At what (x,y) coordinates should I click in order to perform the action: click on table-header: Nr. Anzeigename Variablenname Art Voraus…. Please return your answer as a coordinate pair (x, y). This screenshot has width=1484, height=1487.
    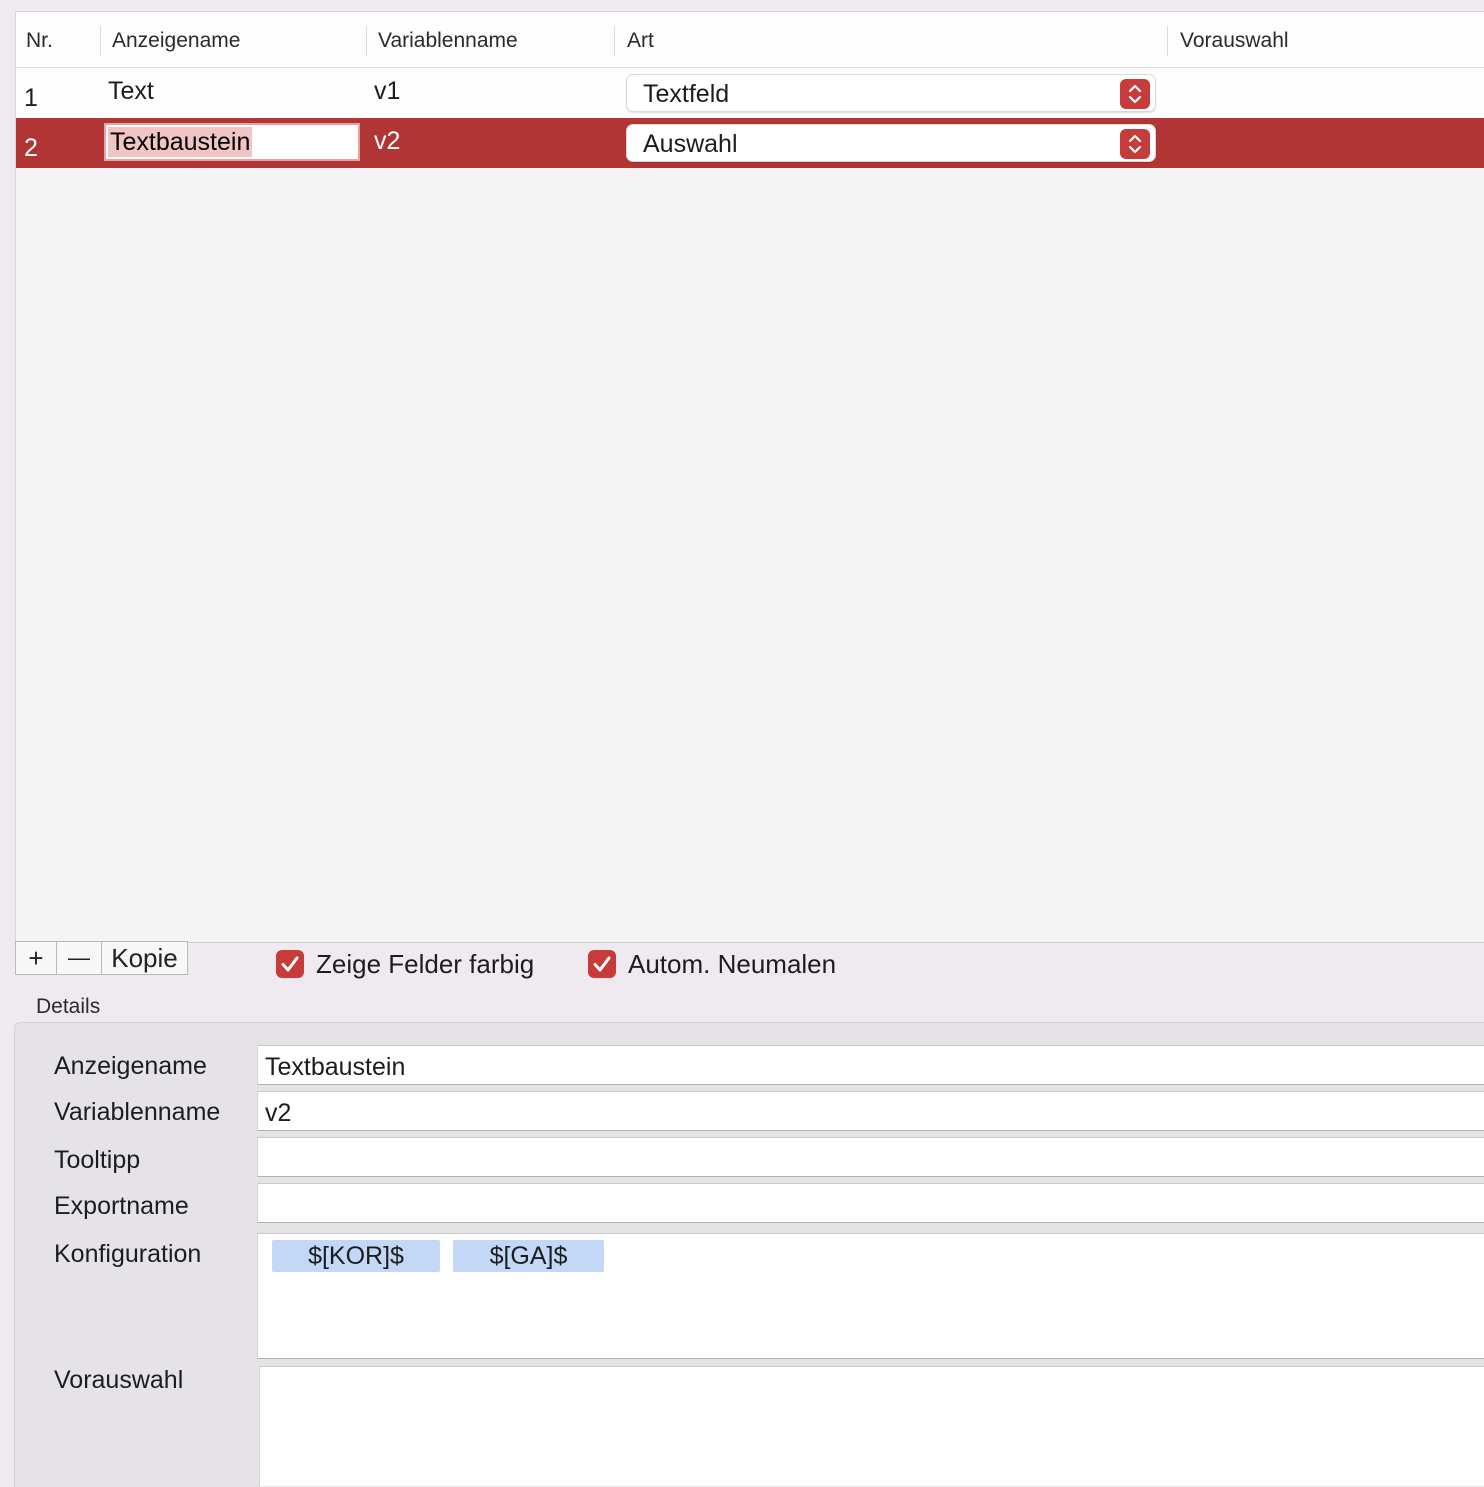
    Looking at the image, I should click on (750, 40).